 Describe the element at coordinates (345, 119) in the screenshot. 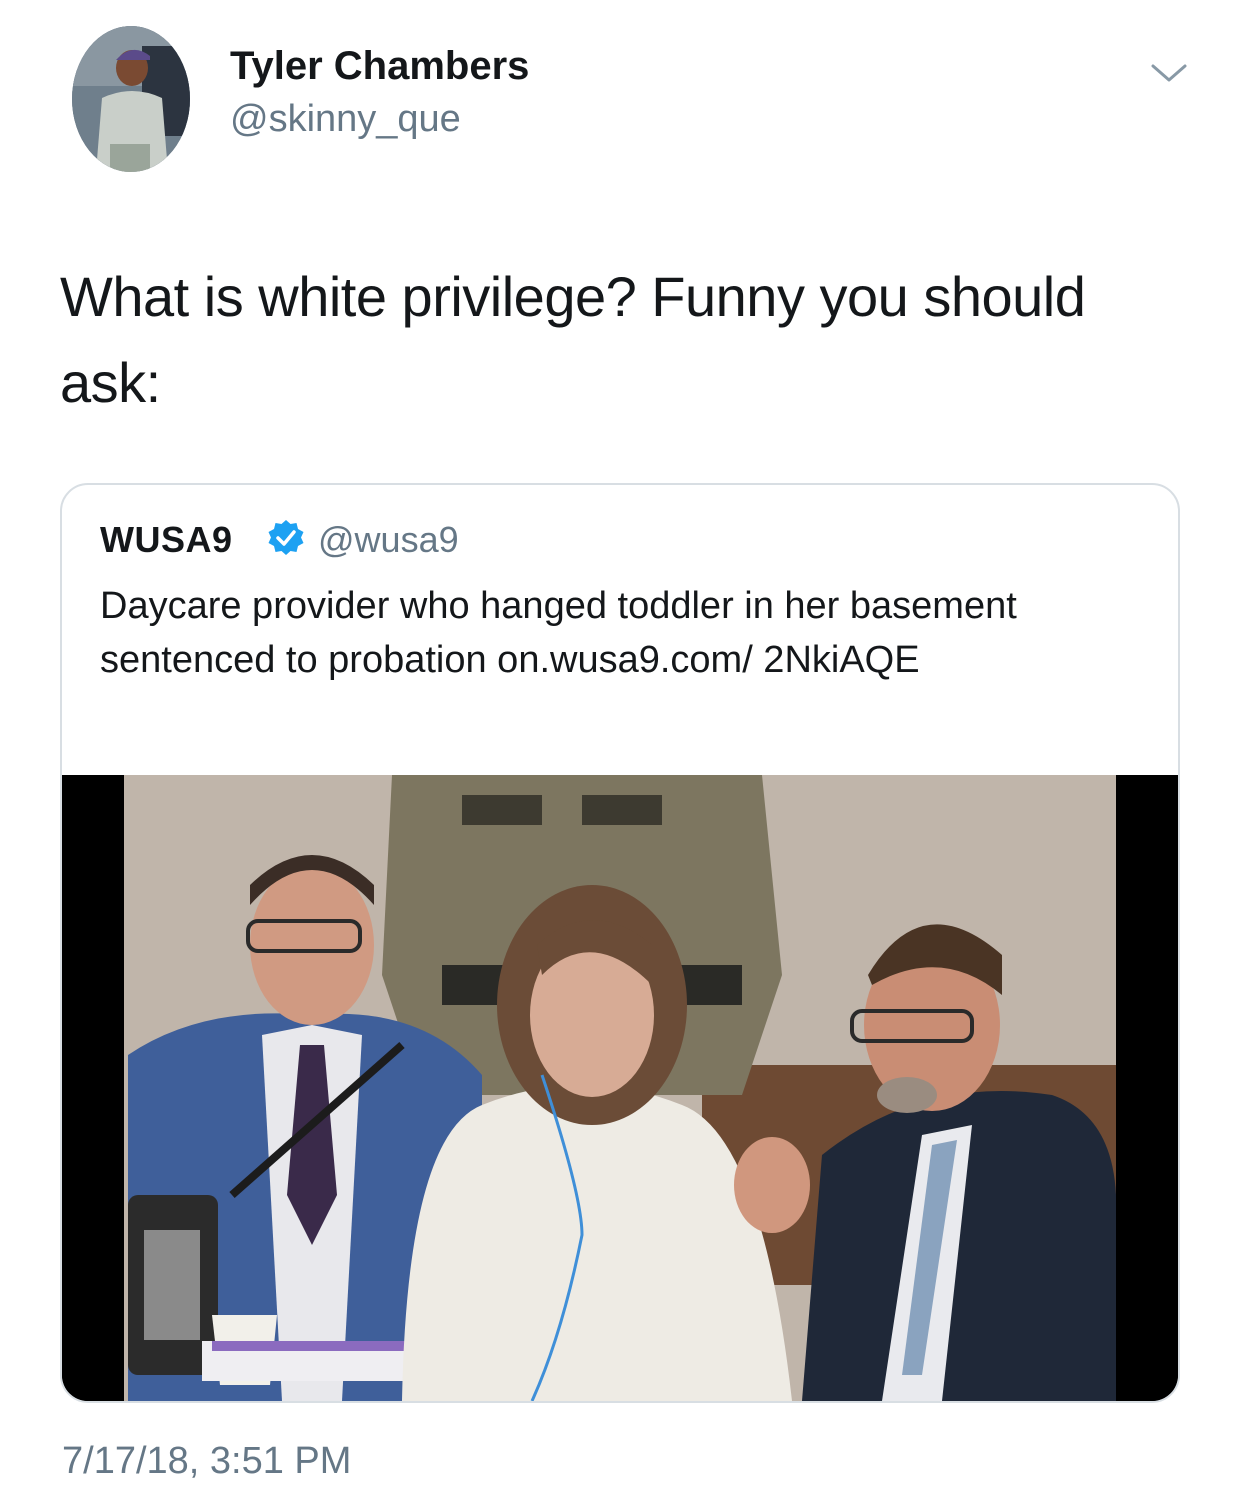

I see `author-handle: @skinny_que` at that location.